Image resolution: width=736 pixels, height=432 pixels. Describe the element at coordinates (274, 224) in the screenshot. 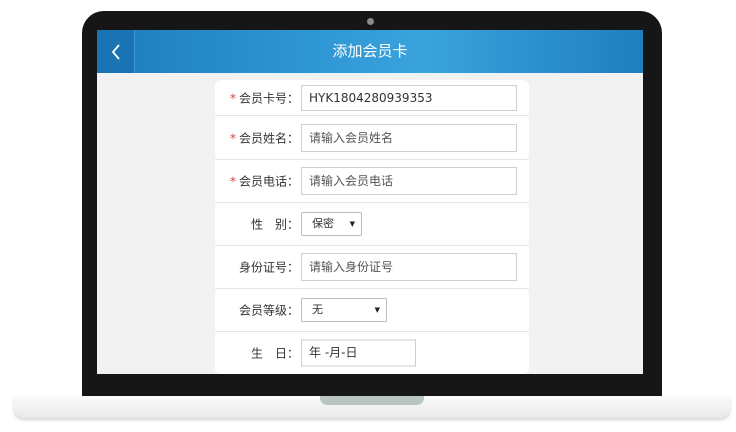

I see `gender-label: 性 别：` at that location.